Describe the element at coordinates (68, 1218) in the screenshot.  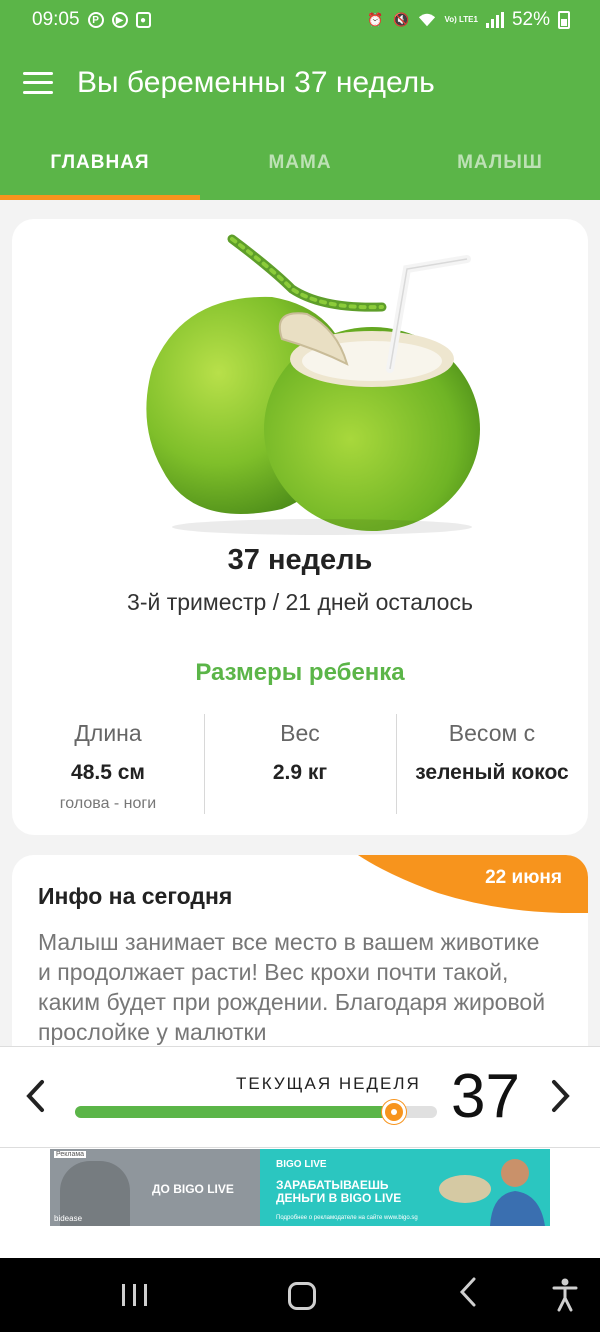
I see `ad-brand-small: bidease` at that location.